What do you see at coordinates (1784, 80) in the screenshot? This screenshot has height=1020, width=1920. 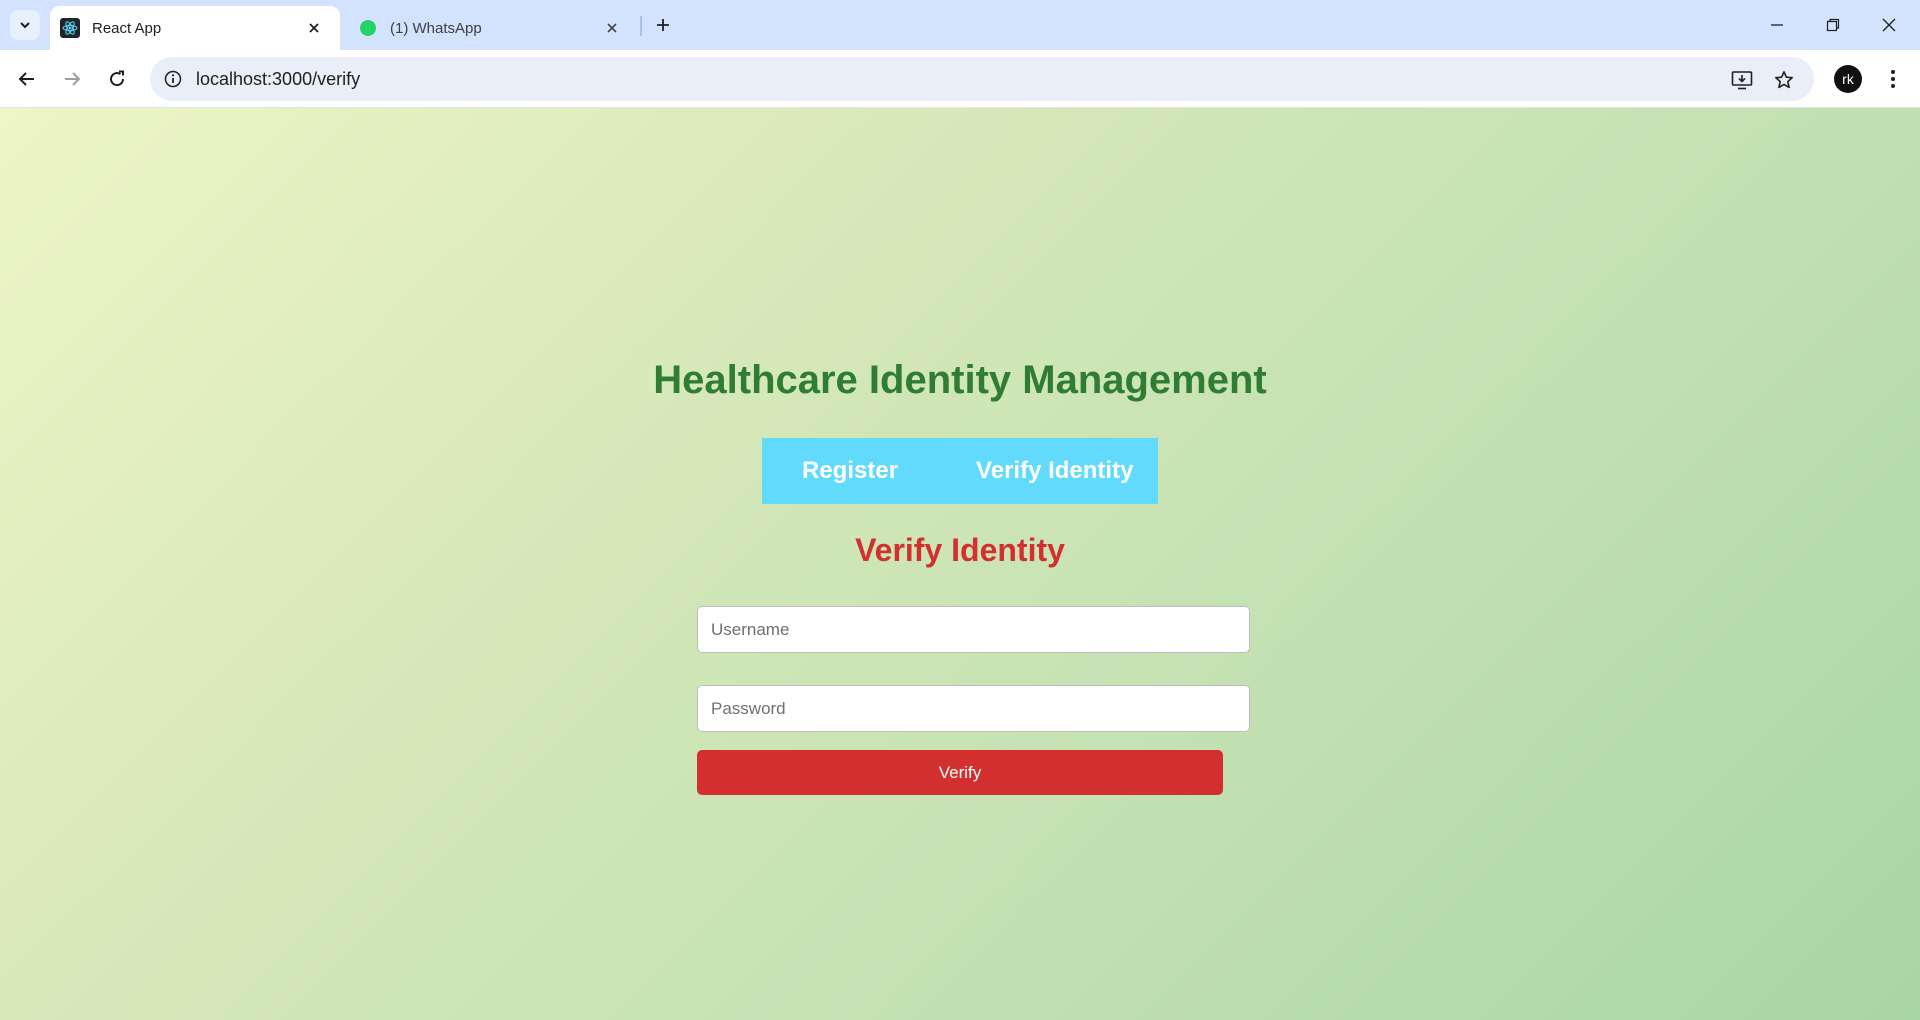 I see `bookmark-star-icon` at bounding box center [1784, 80].